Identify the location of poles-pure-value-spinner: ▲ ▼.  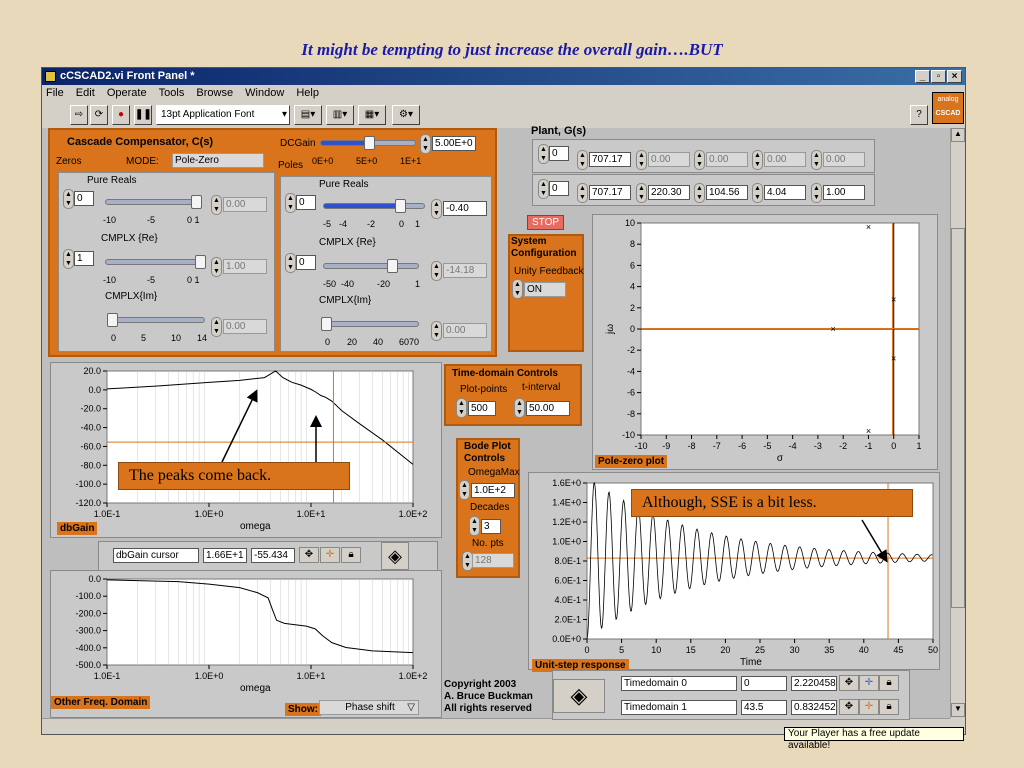
(436, 209).